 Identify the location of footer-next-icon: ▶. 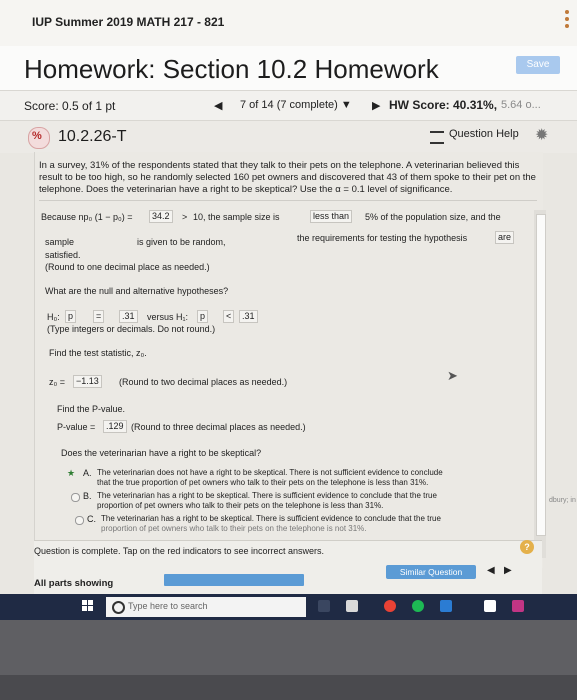
(508, 570).